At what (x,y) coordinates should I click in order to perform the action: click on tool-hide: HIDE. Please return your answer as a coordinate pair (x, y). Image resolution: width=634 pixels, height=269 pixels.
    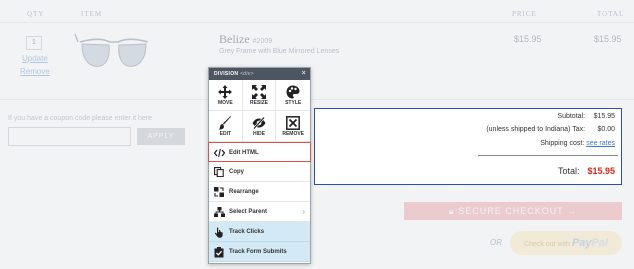
    Looking at the image, I should click on (259, 126).